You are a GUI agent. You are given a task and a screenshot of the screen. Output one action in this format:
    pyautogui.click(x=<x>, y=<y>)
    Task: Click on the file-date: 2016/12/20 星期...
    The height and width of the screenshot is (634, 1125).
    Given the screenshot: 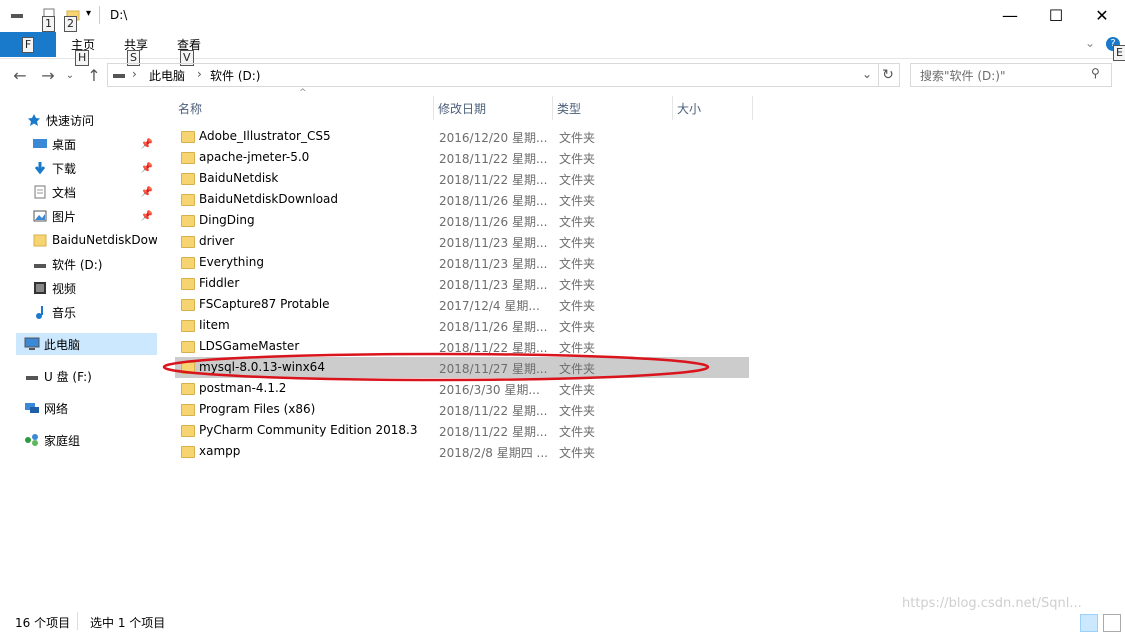 What is the action you would take?
    pyautogui.click(x=493, y=138)
    